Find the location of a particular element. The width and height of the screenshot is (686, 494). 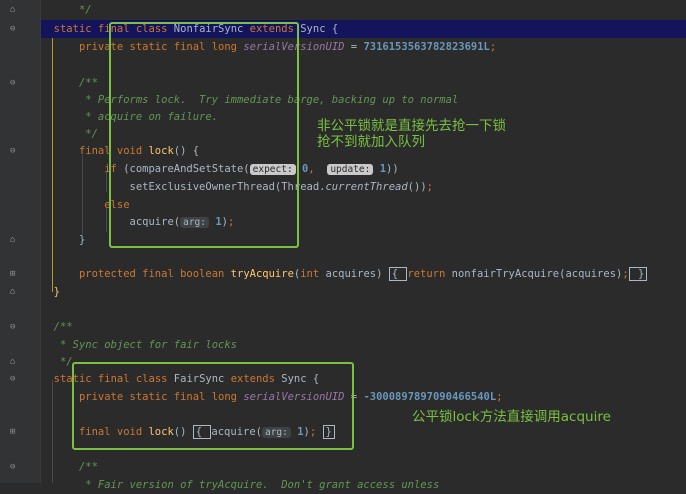

code-token: nonfairTryAcquire(acquires) is located at coordinates (537, 274).